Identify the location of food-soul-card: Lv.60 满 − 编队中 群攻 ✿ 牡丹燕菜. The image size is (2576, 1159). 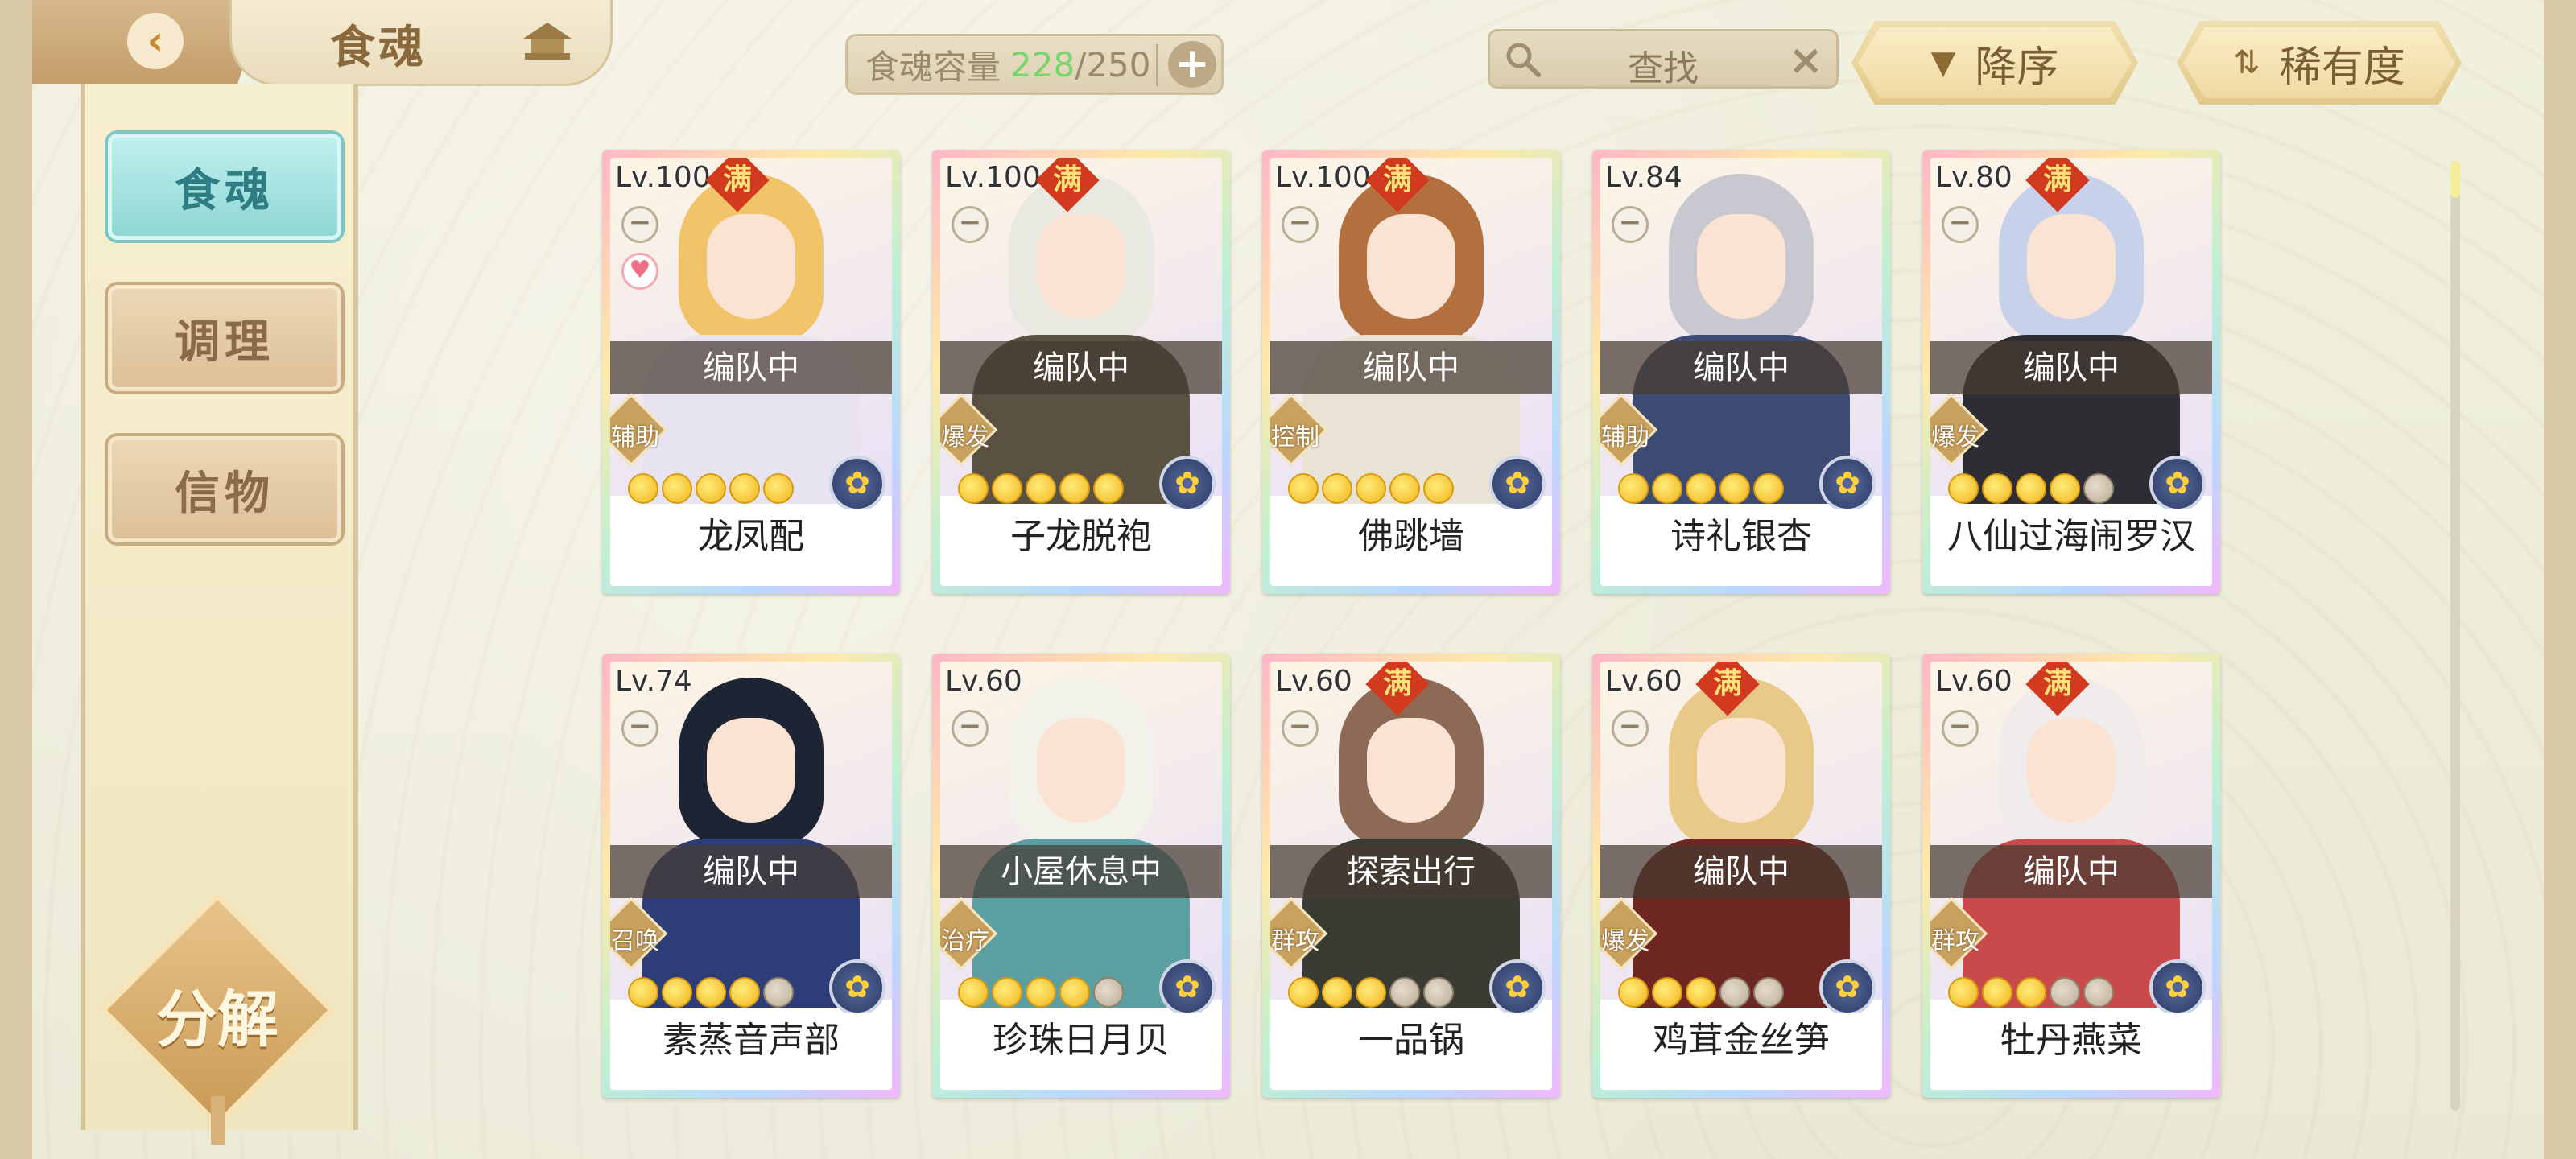
(2071, 876).